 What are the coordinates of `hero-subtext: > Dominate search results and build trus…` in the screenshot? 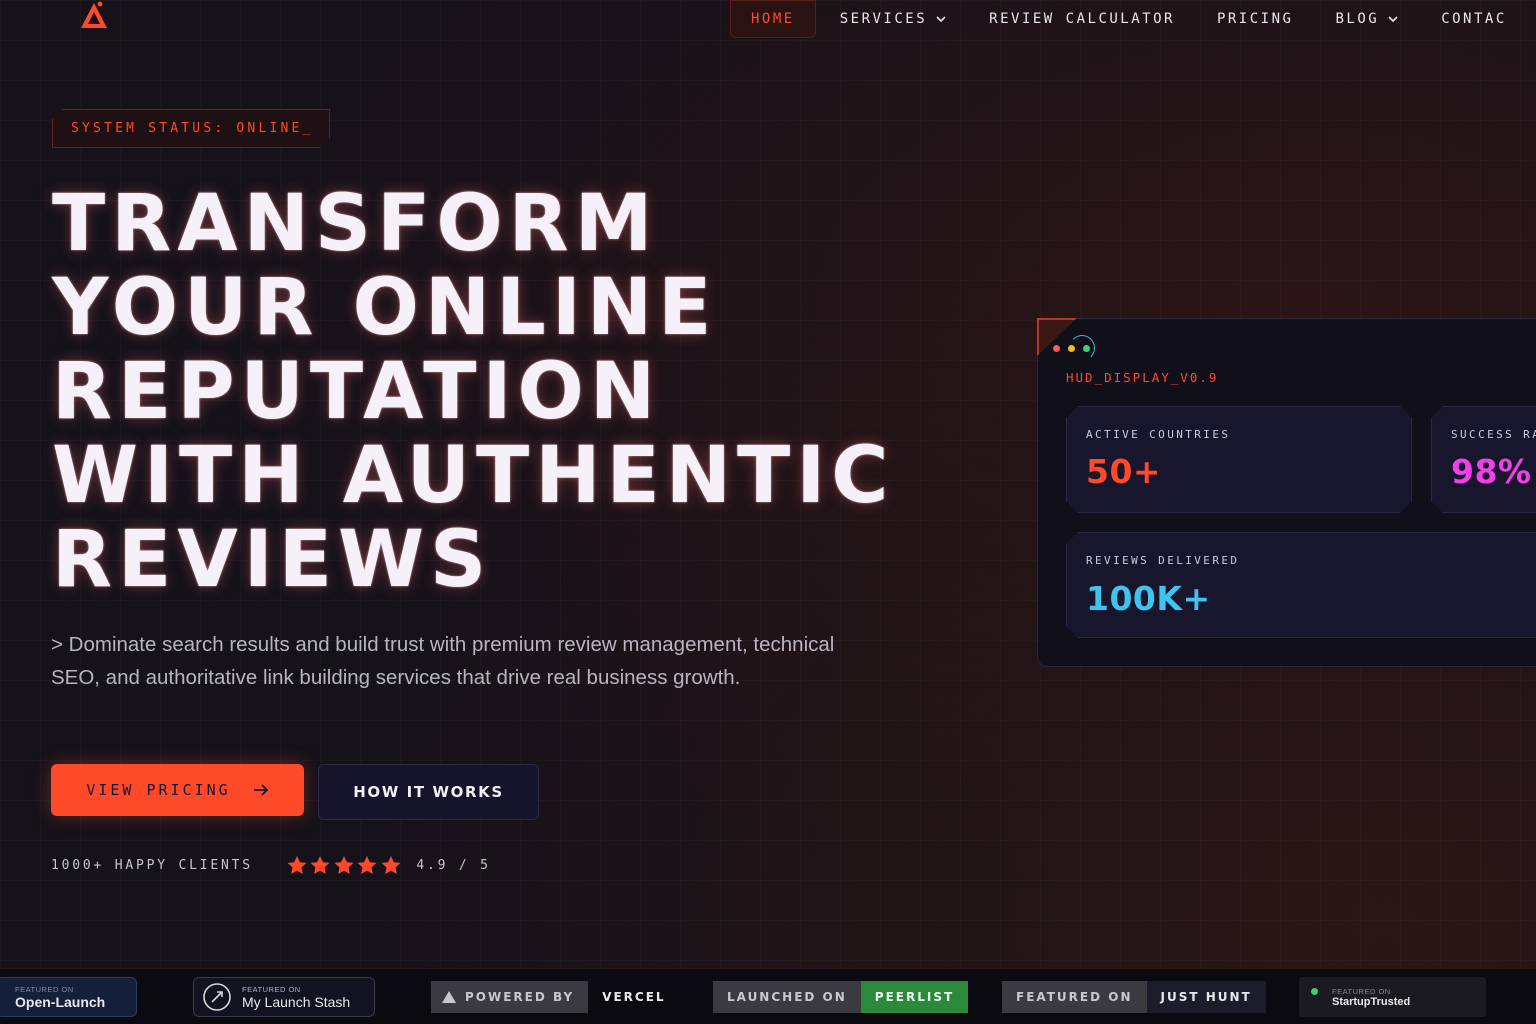 It's located at (443, 661).